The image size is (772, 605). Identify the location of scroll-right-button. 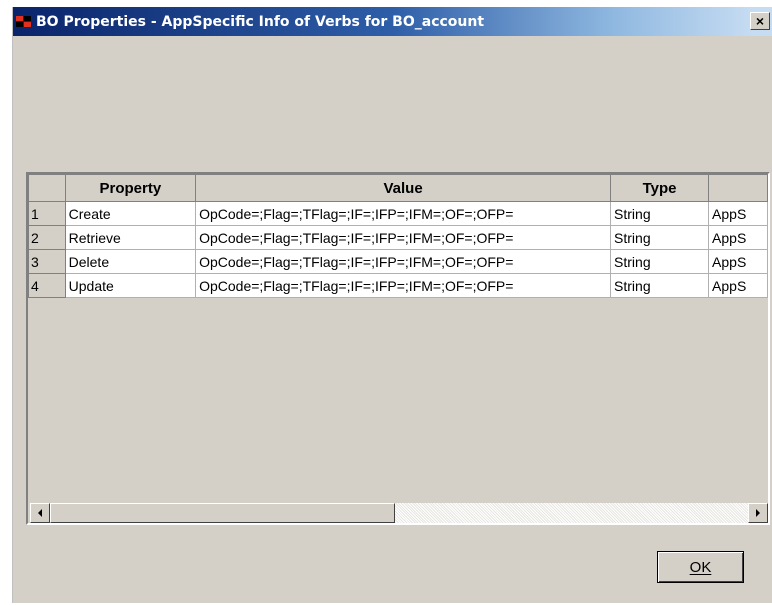
(758, 513).